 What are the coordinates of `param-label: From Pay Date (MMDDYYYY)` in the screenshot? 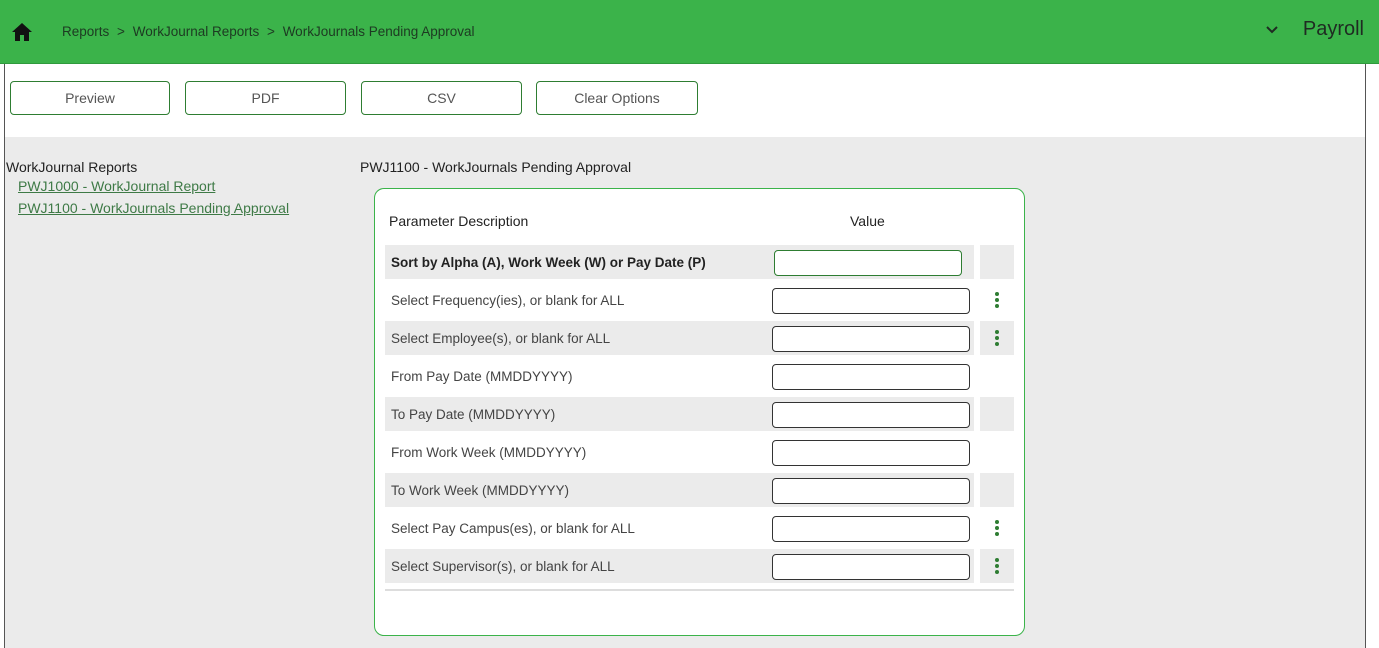 It's located at (482, 376).